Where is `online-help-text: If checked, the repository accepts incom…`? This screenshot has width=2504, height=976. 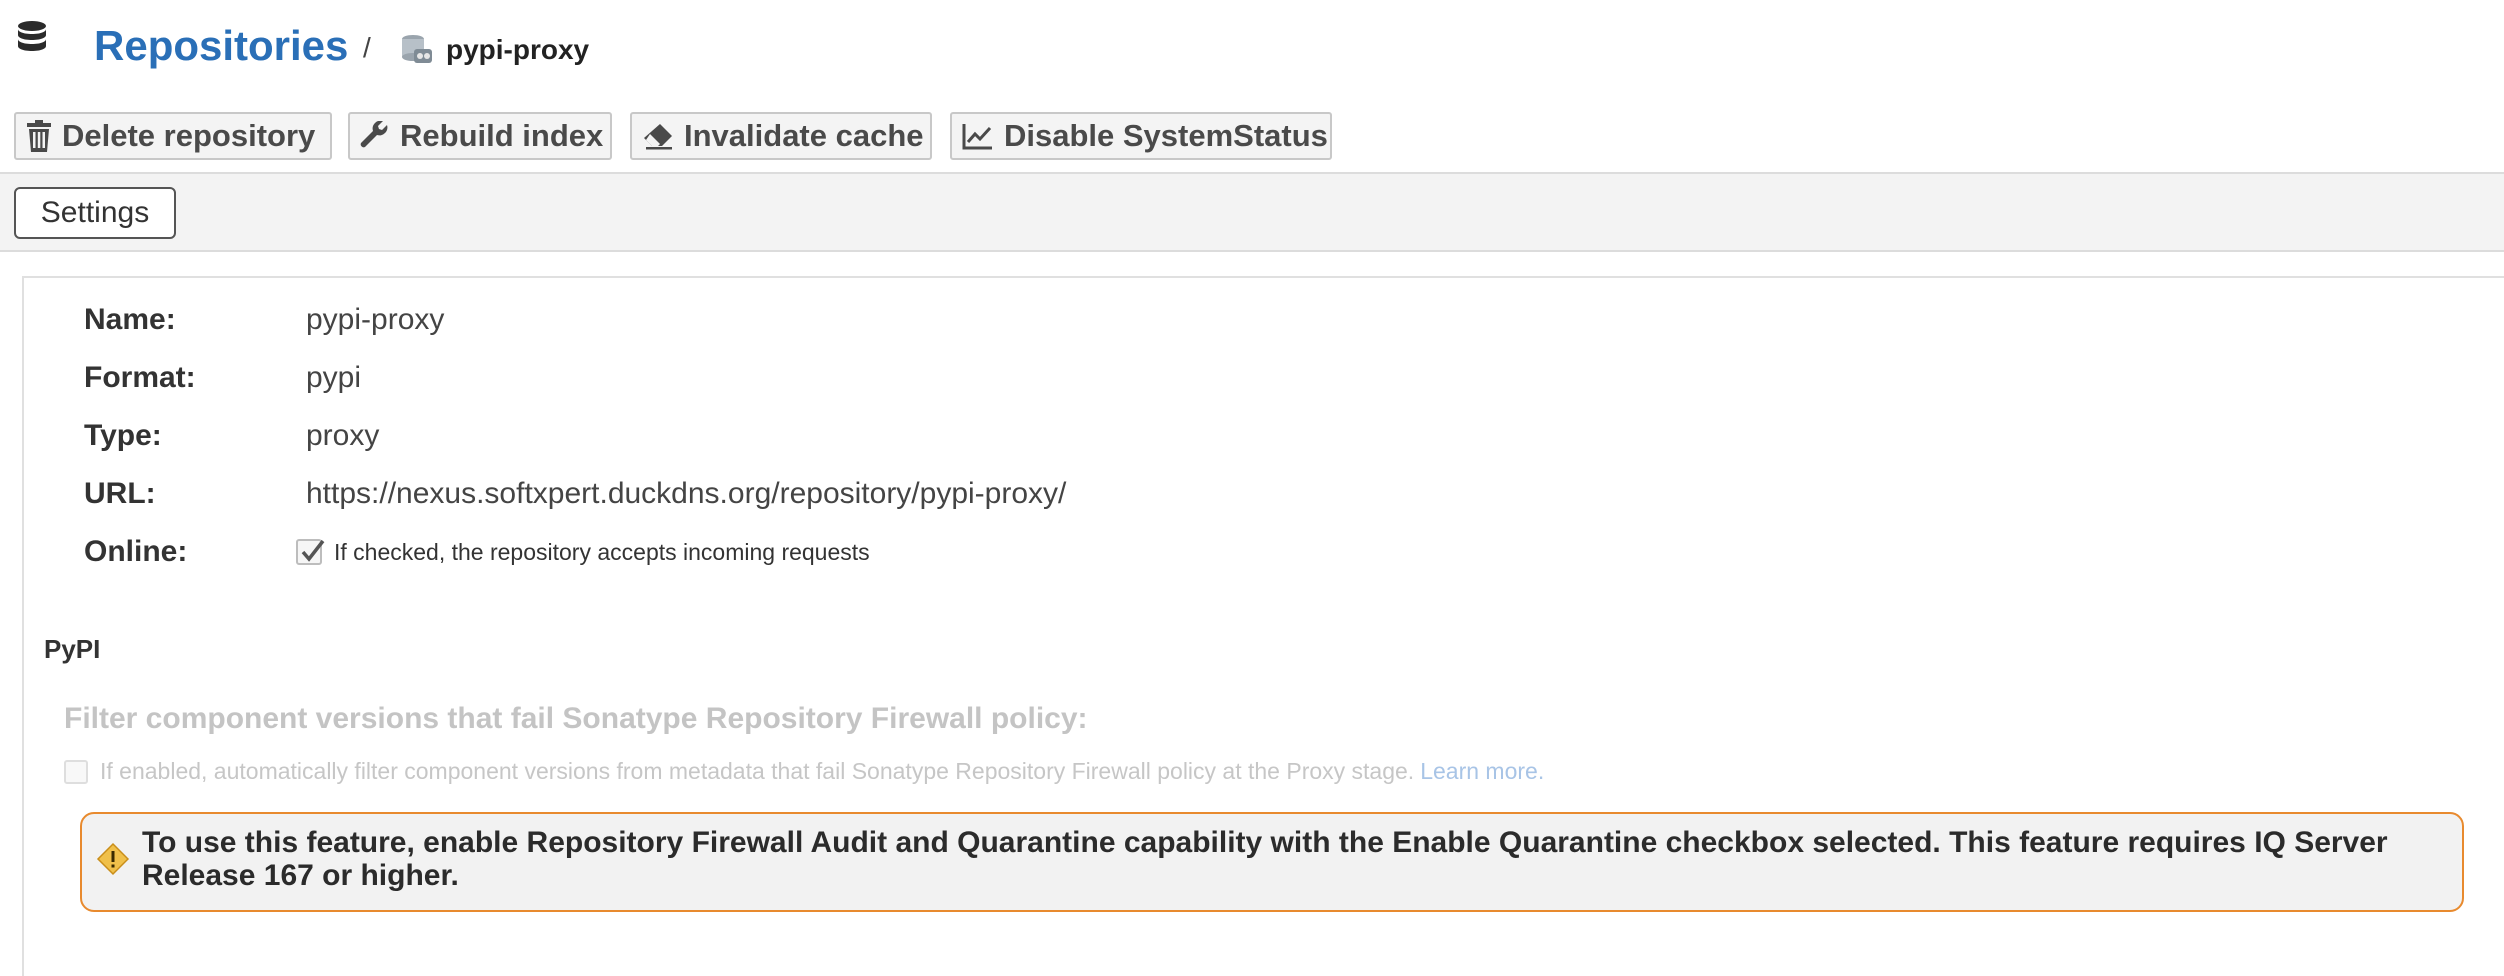 online-help-text: If checked, the repository accepts incom… is located at coordinates (602, 551).